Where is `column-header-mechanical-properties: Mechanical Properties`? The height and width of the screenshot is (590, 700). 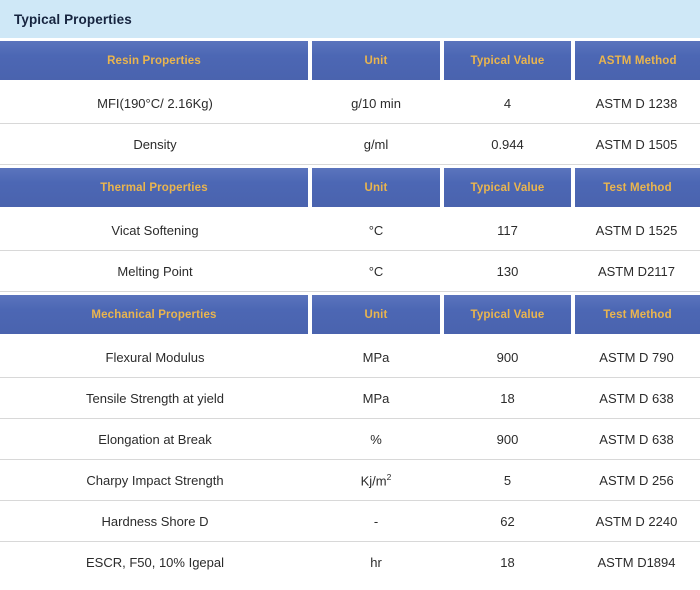
column-header-mechanical-properties: Mechanical Properties is located at coordinates (154, 314).